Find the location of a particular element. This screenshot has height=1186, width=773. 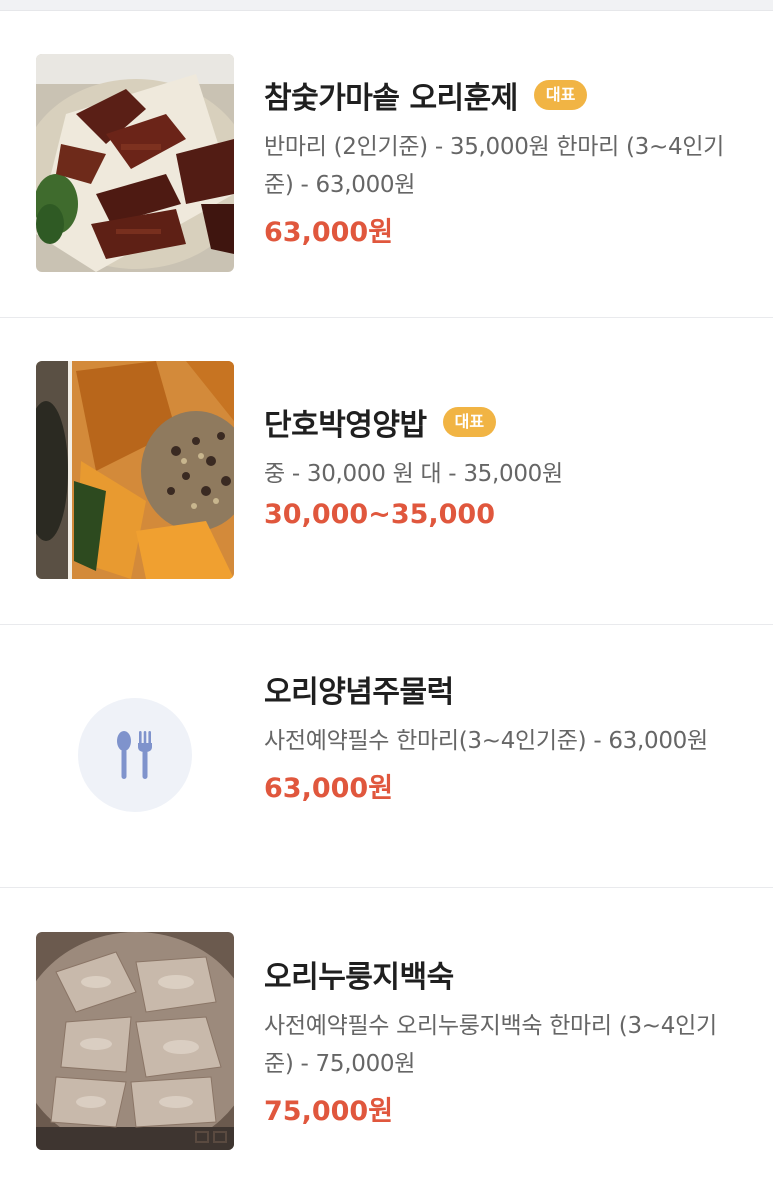

utensils-icon is located at coordinates (134, 755).